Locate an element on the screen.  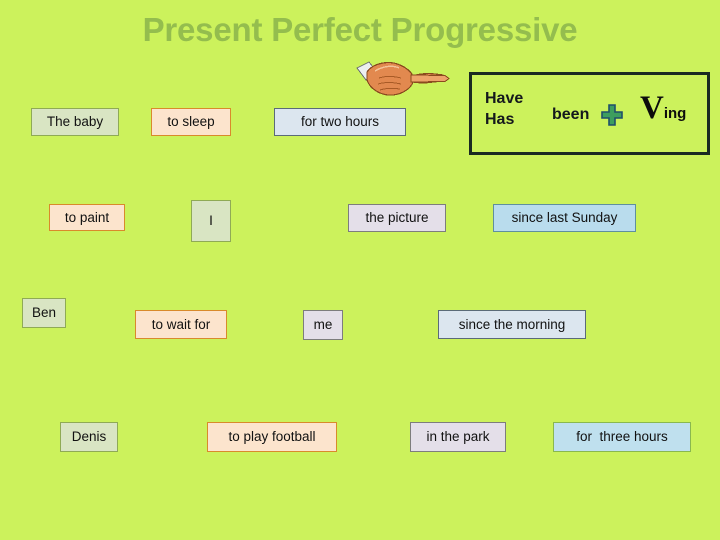
word-card-ben: Ben is located at coordinates (44, 313).